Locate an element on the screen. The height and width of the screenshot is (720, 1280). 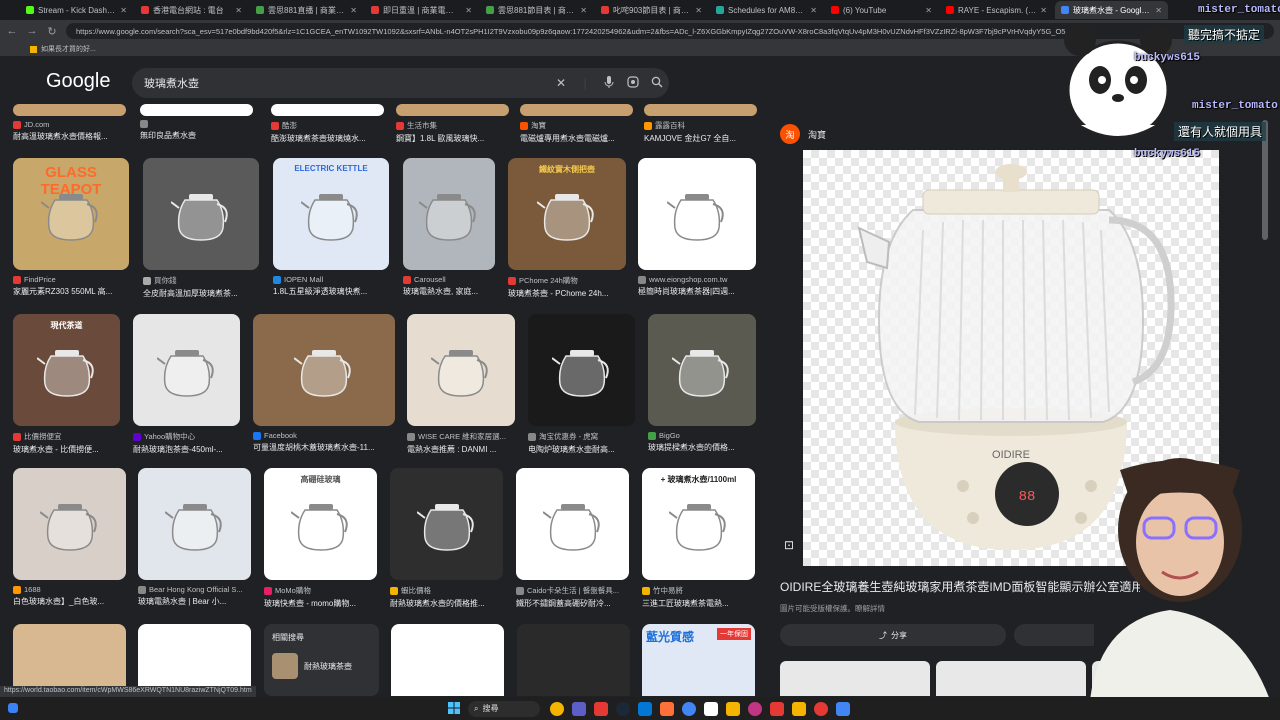
search-box: 玻璃煮水壺 ✕ | is located at coordinates (400, 83).